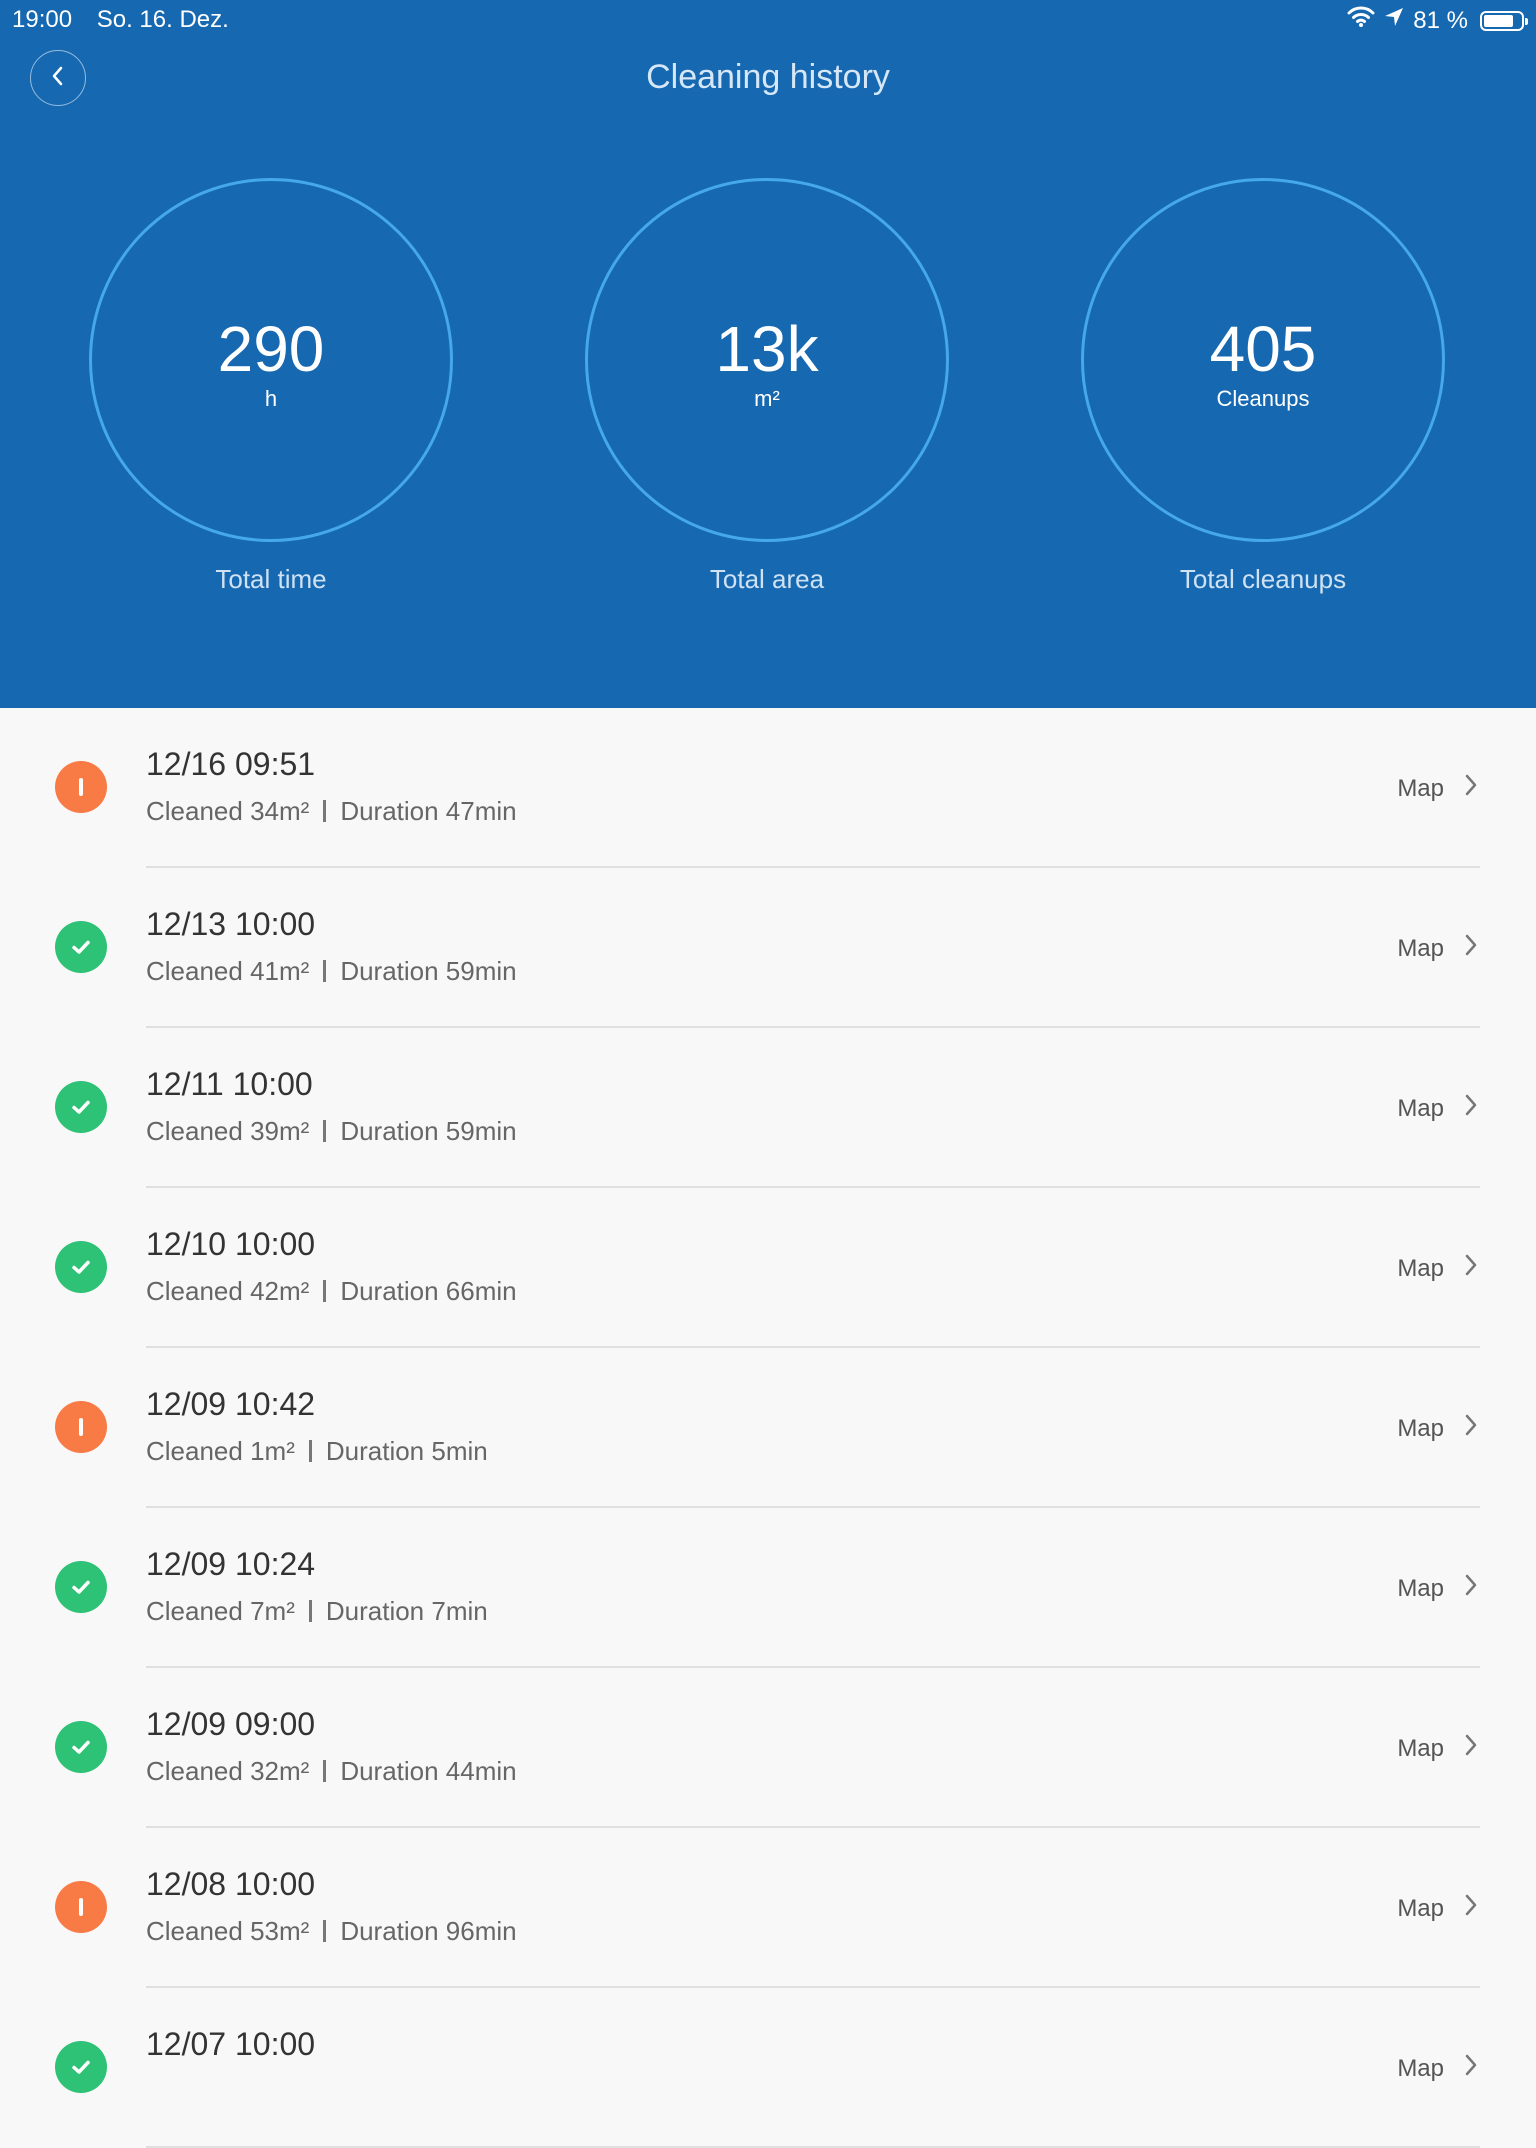 The image size is (1536, 2148). What do you see at coordinates (768, 77) in the screenshot?
I see `page-title: Cleaning history` at bounding box center [768, 77].